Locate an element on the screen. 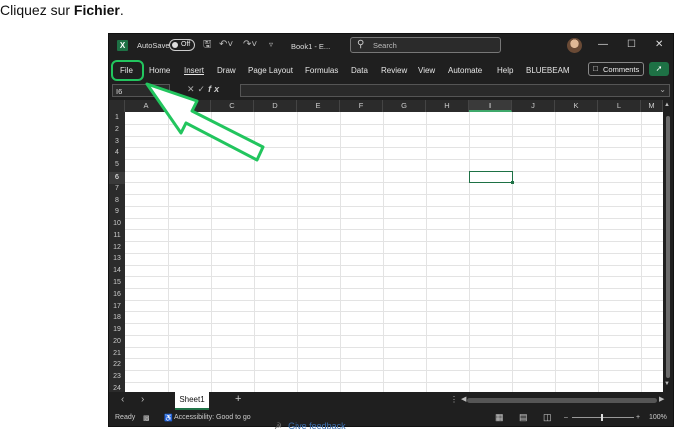 This screenshot has height=438, width=677. row-header-21: 21 is located at coordinates (117, 353).